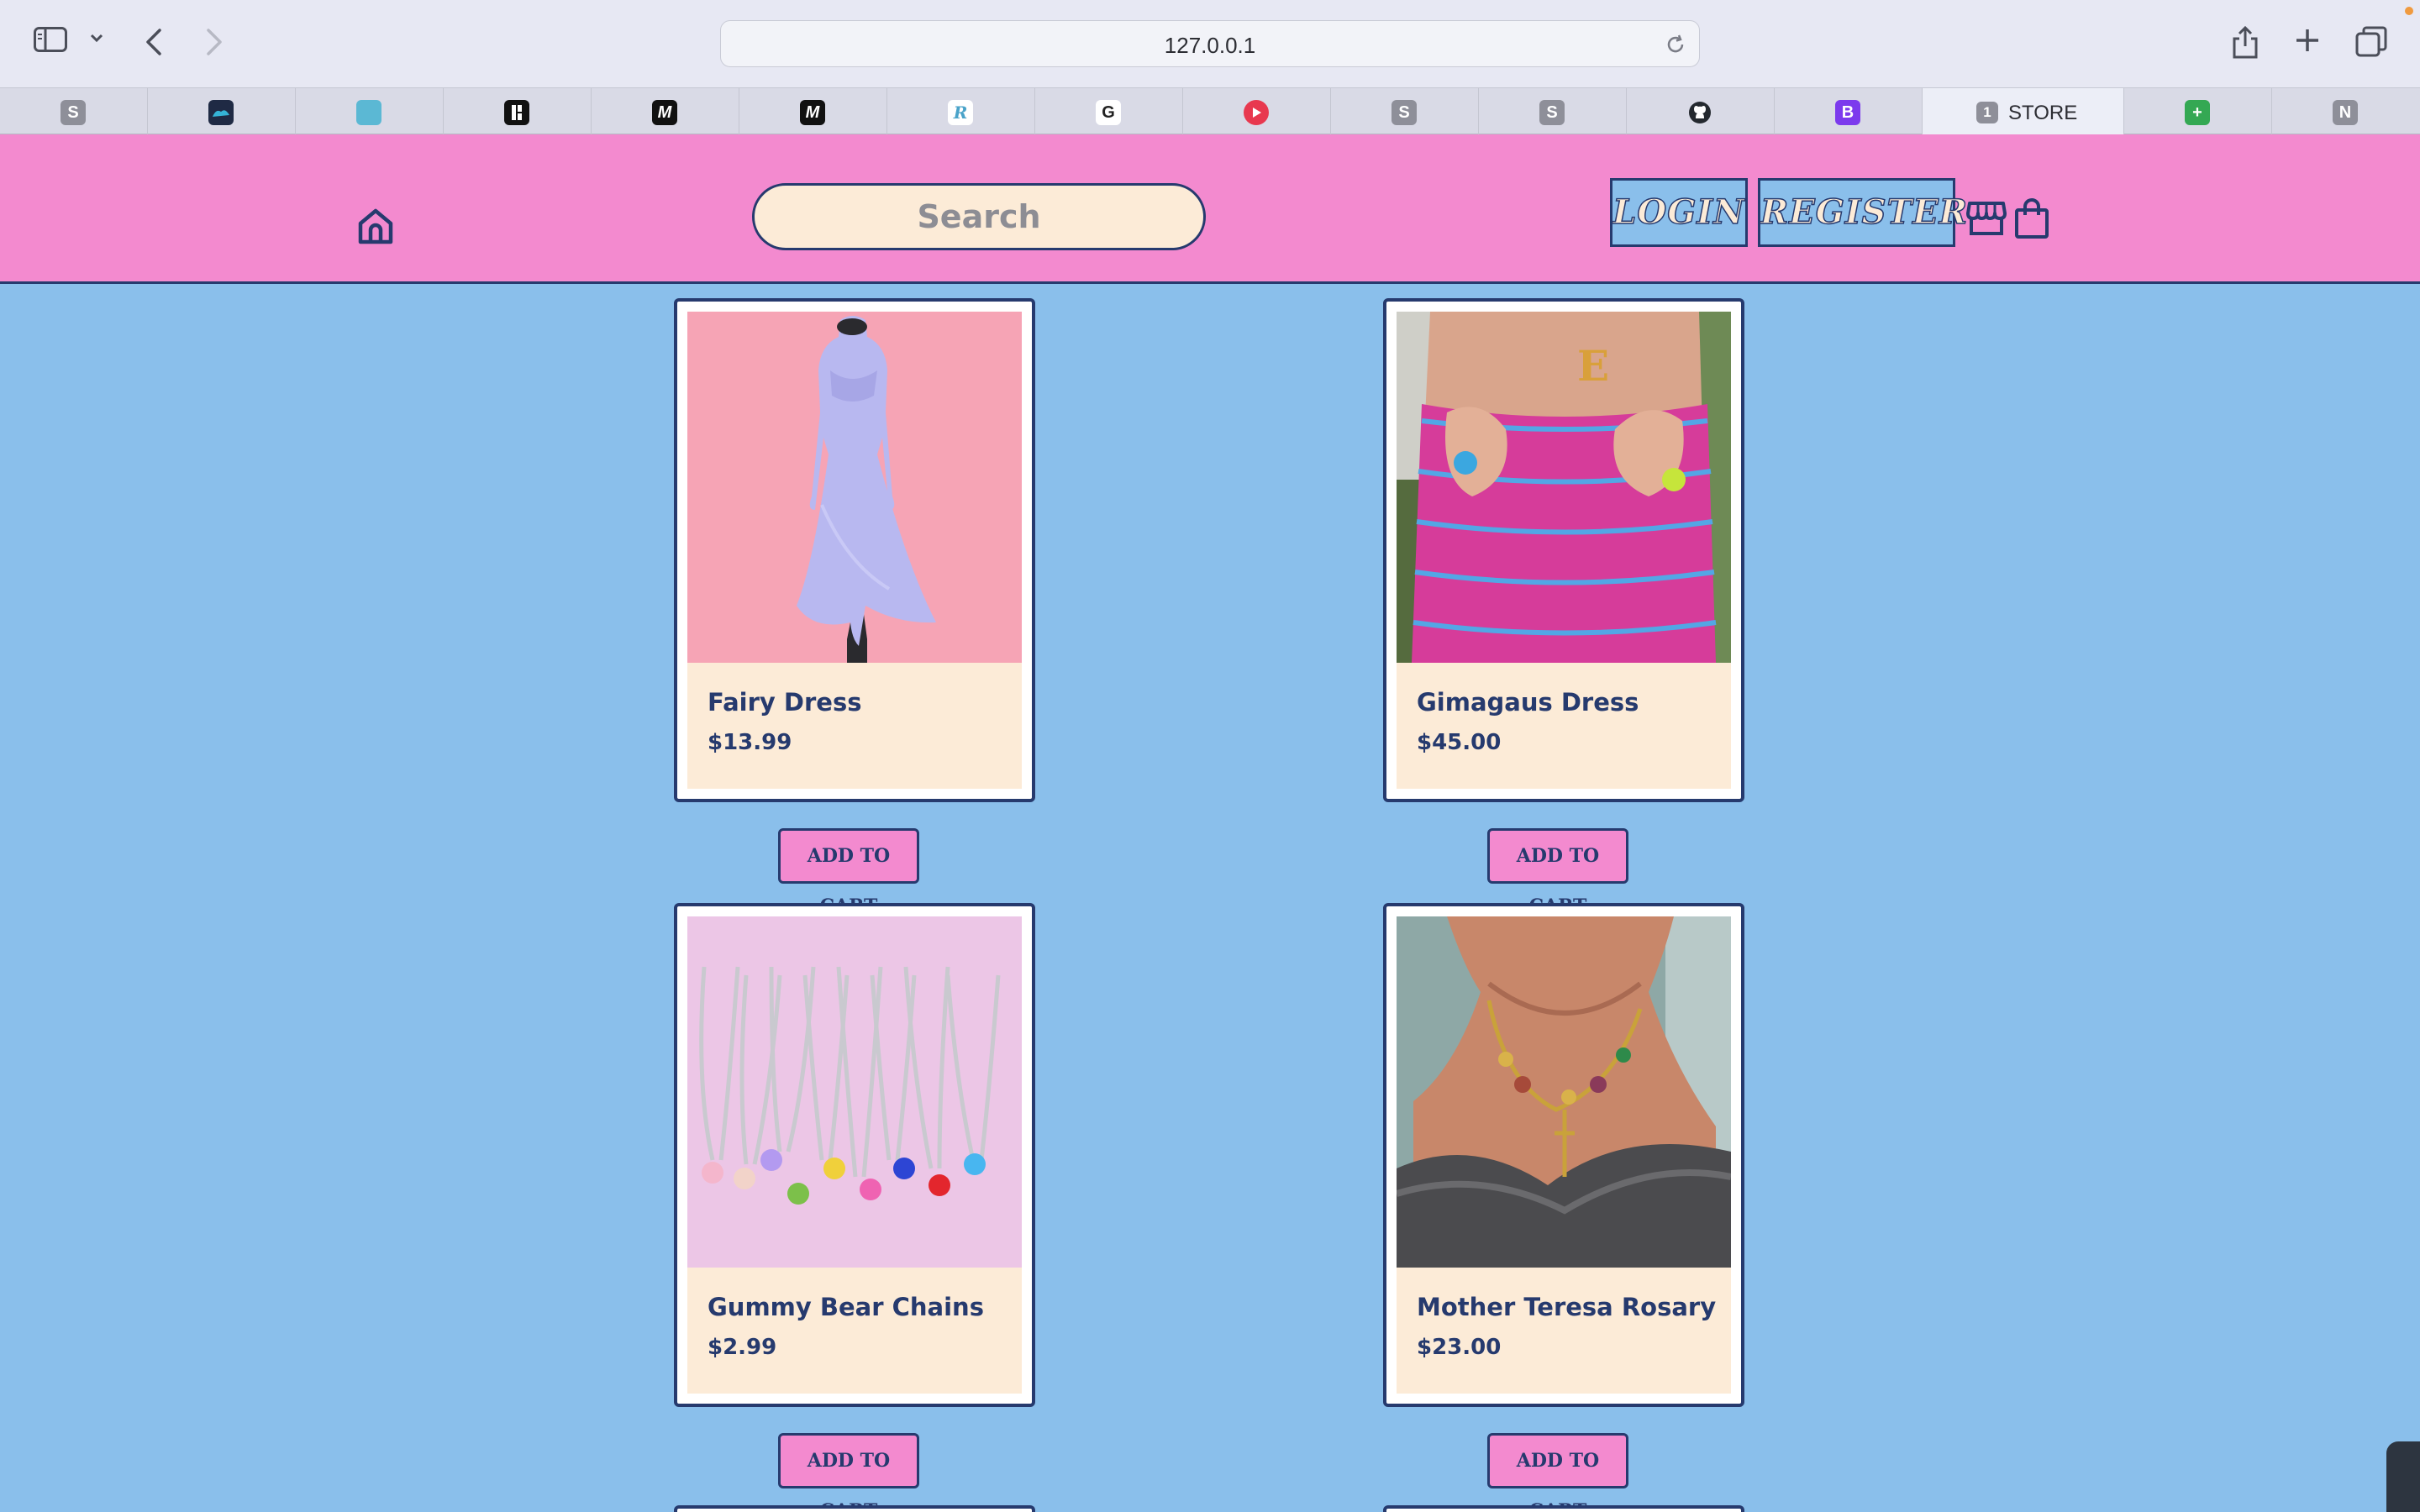 The height and width of the screenshot is (1512, 2420). I want to click on product-name: Gimagaus Dress, so click(1528, 702).